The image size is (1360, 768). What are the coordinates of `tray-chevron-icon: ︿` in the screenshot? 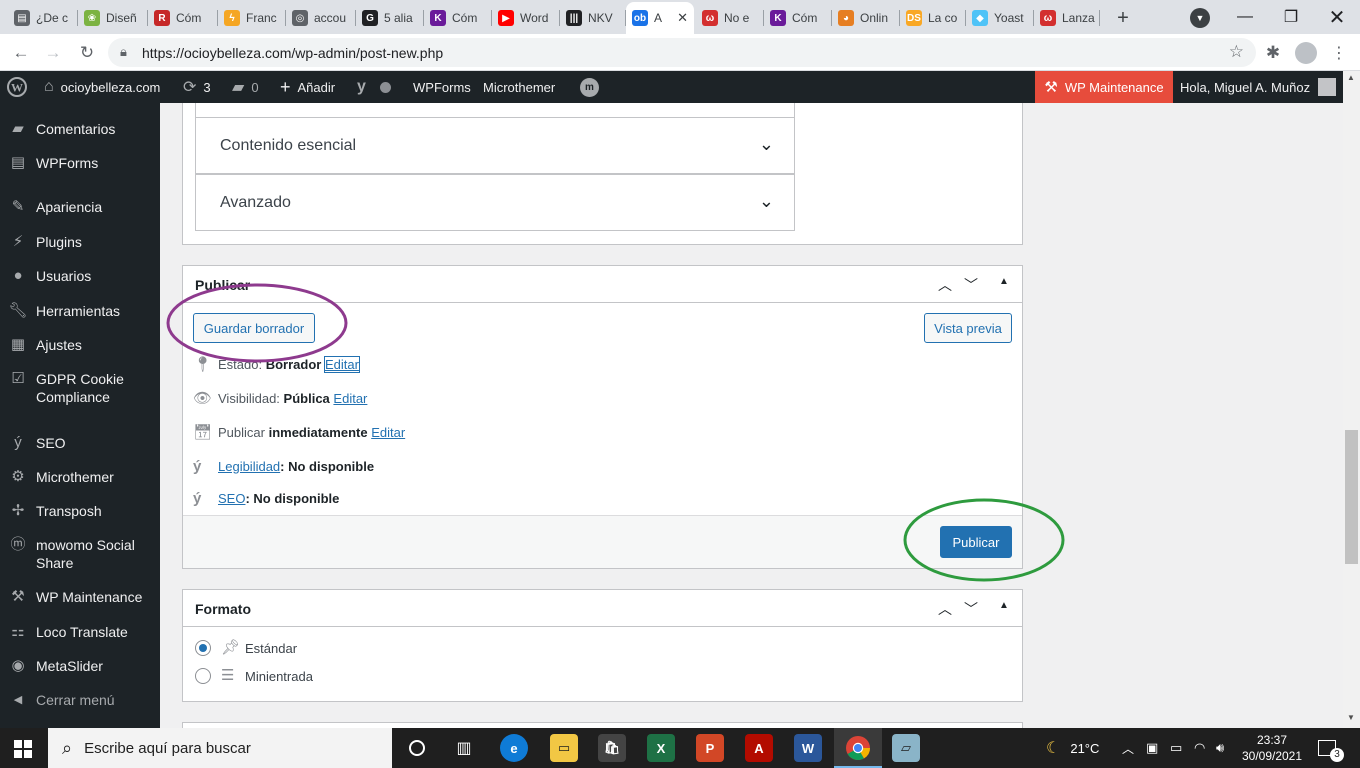 It's located at (1128, 748).